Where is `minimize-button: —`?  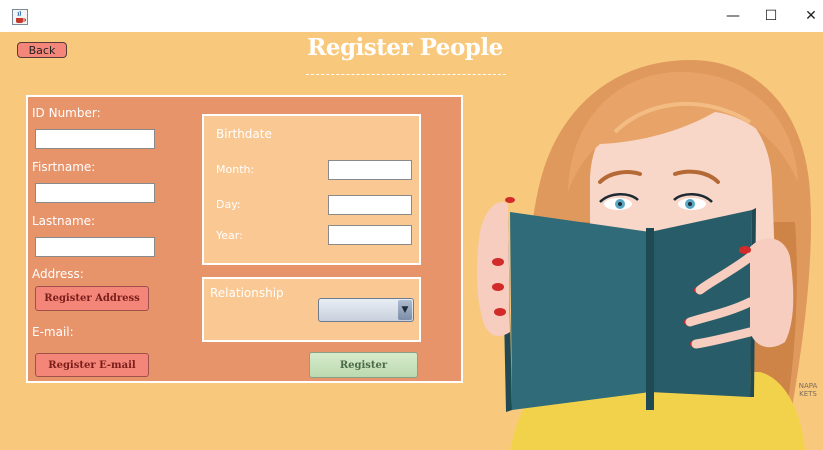 minimize-button: — is located at coordinates (733, 16).